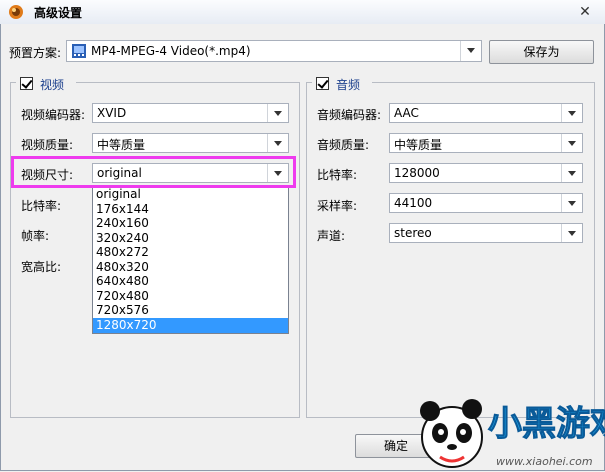 This screenshot has width=605, height=472. Describe the element at coordinates (418, 145) in the screenshot. I see `audio-quality-value: 中等质量` at that location.